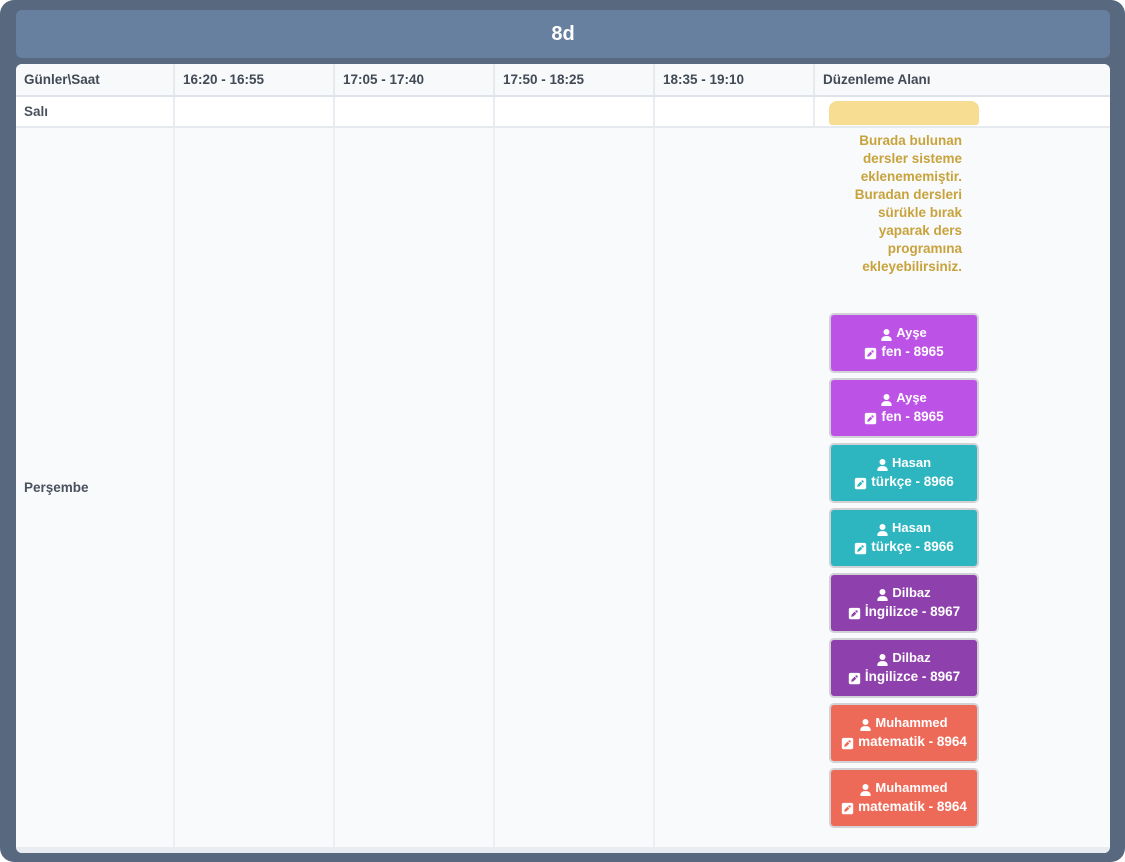  Describe the element at coordinates (415, 80) in the screenshot. I see `header-timeslot-2: 17:05 - 17:40` at that location.